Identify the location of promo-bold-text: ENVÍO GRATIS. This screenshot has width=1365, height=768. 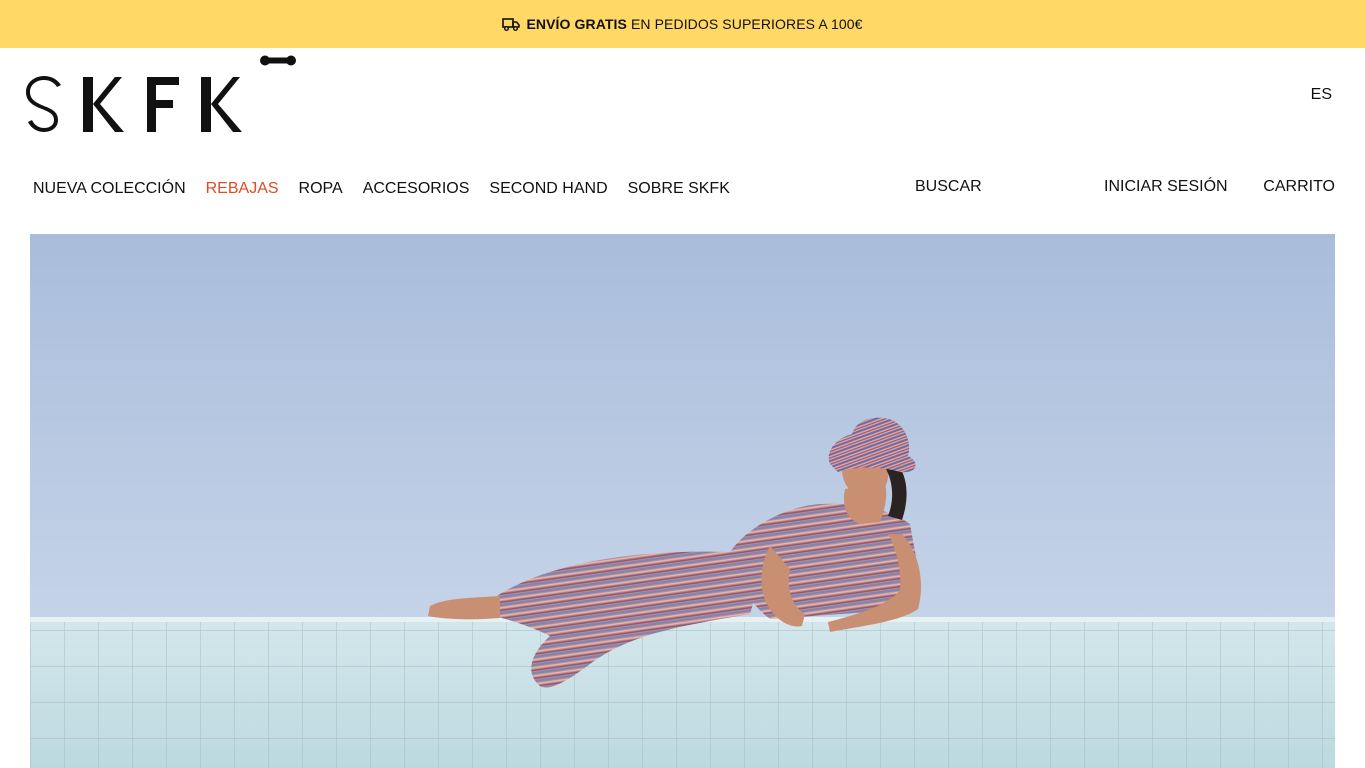
(576, 24).